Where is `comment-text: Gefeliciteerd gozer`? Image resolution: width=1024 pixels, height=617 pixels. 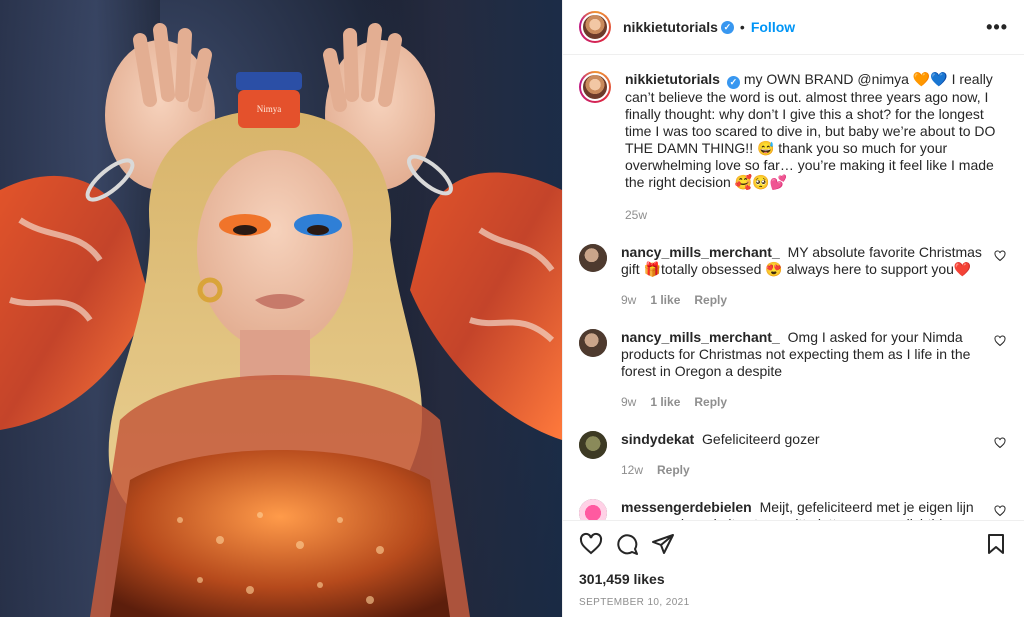 comment-text: Gefeliciteerd gozer is located at coordinates (761, 439).